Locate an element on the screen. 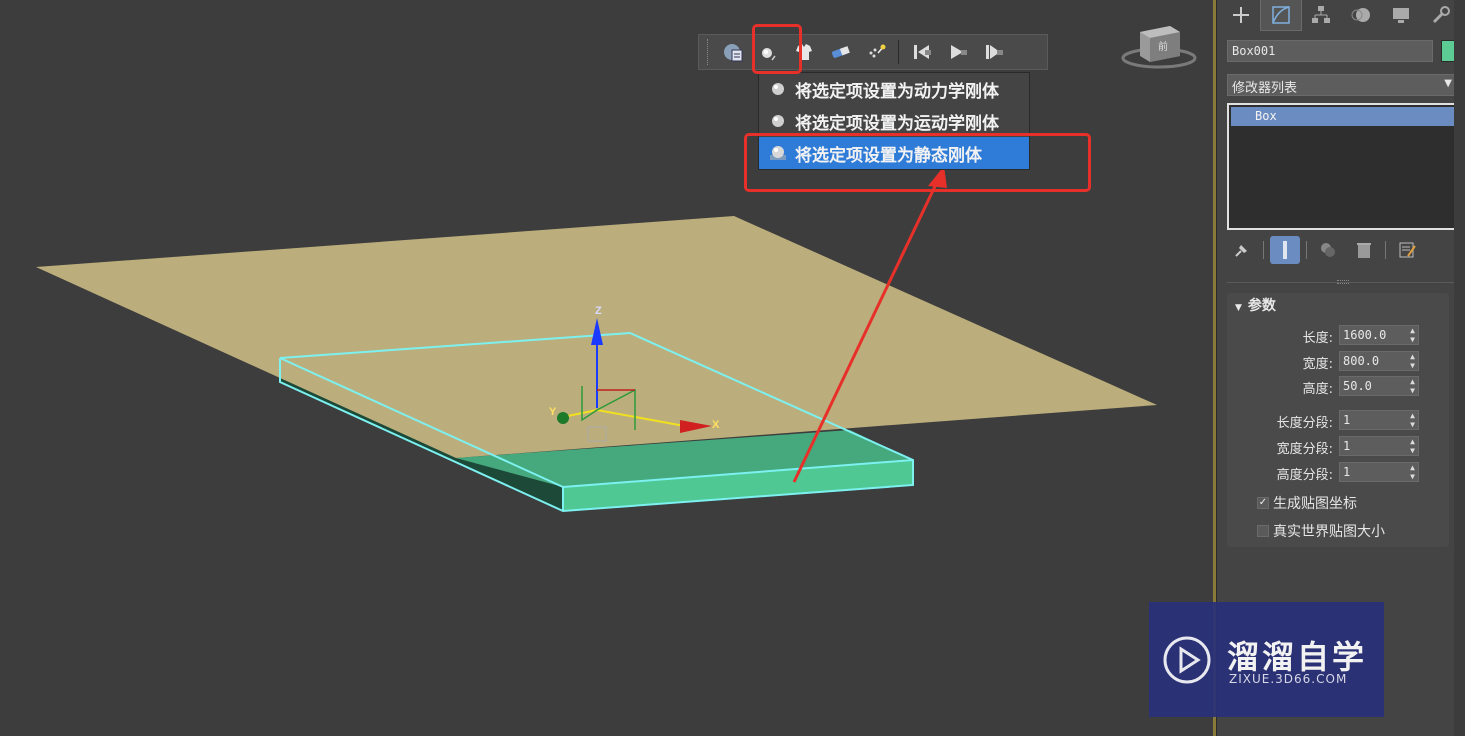 Image resolution: width=1465 pixels, height=736 pixels. modifier-list-dropdown: 修改器列表 ▼ is located at coordinates (1343, 85).